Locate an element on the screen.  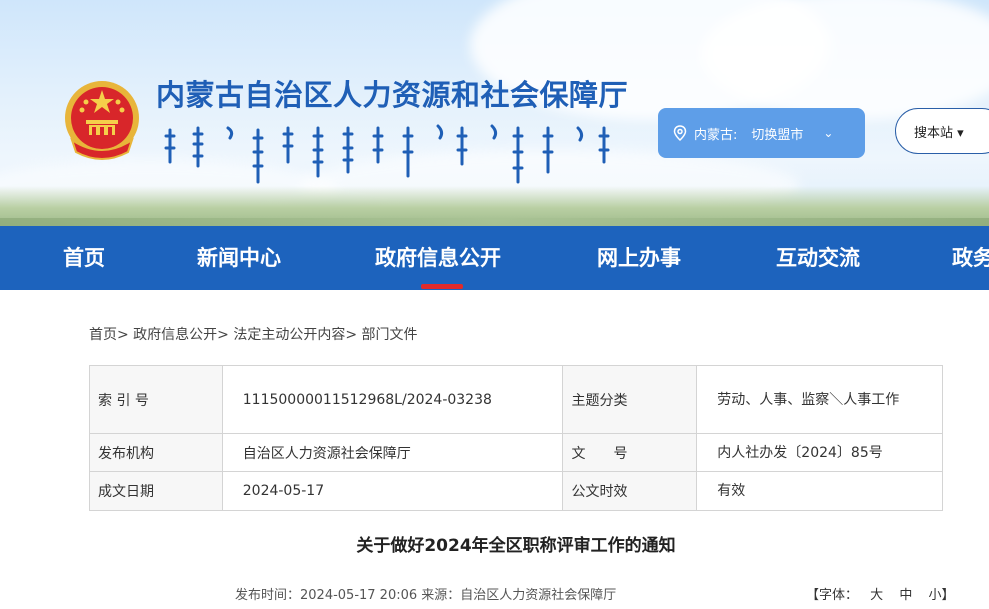
publisher-label: 发布机构 is located at coordinates (156, 452).